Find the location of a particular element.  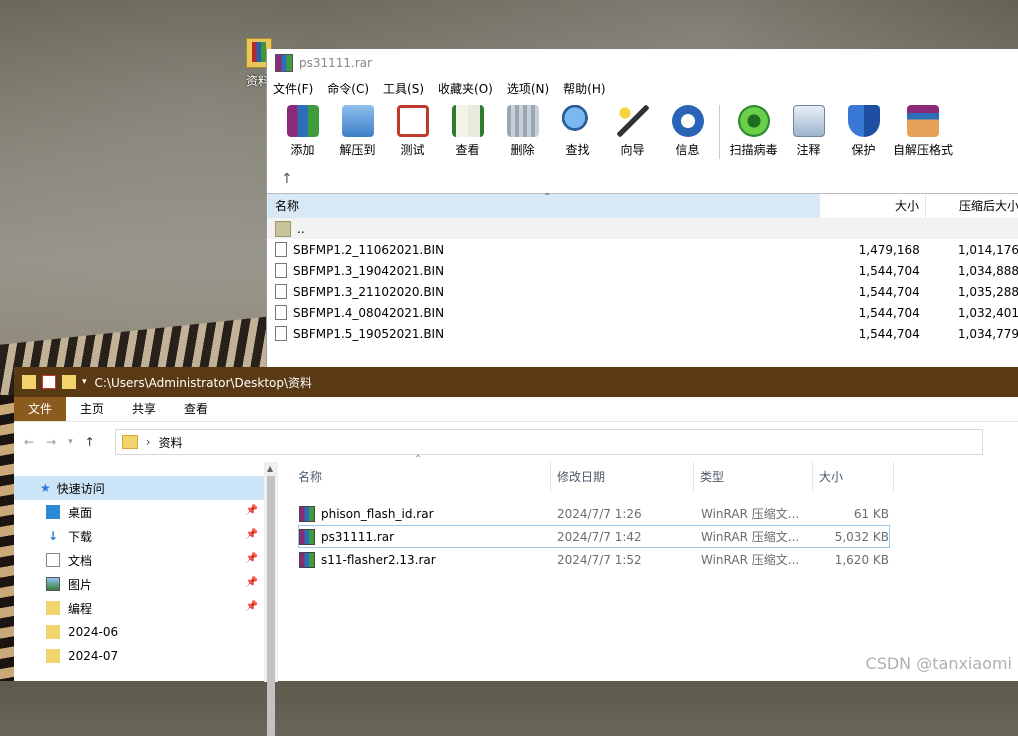

forward-arrow-icon: → is located at coordinates (51, 442).